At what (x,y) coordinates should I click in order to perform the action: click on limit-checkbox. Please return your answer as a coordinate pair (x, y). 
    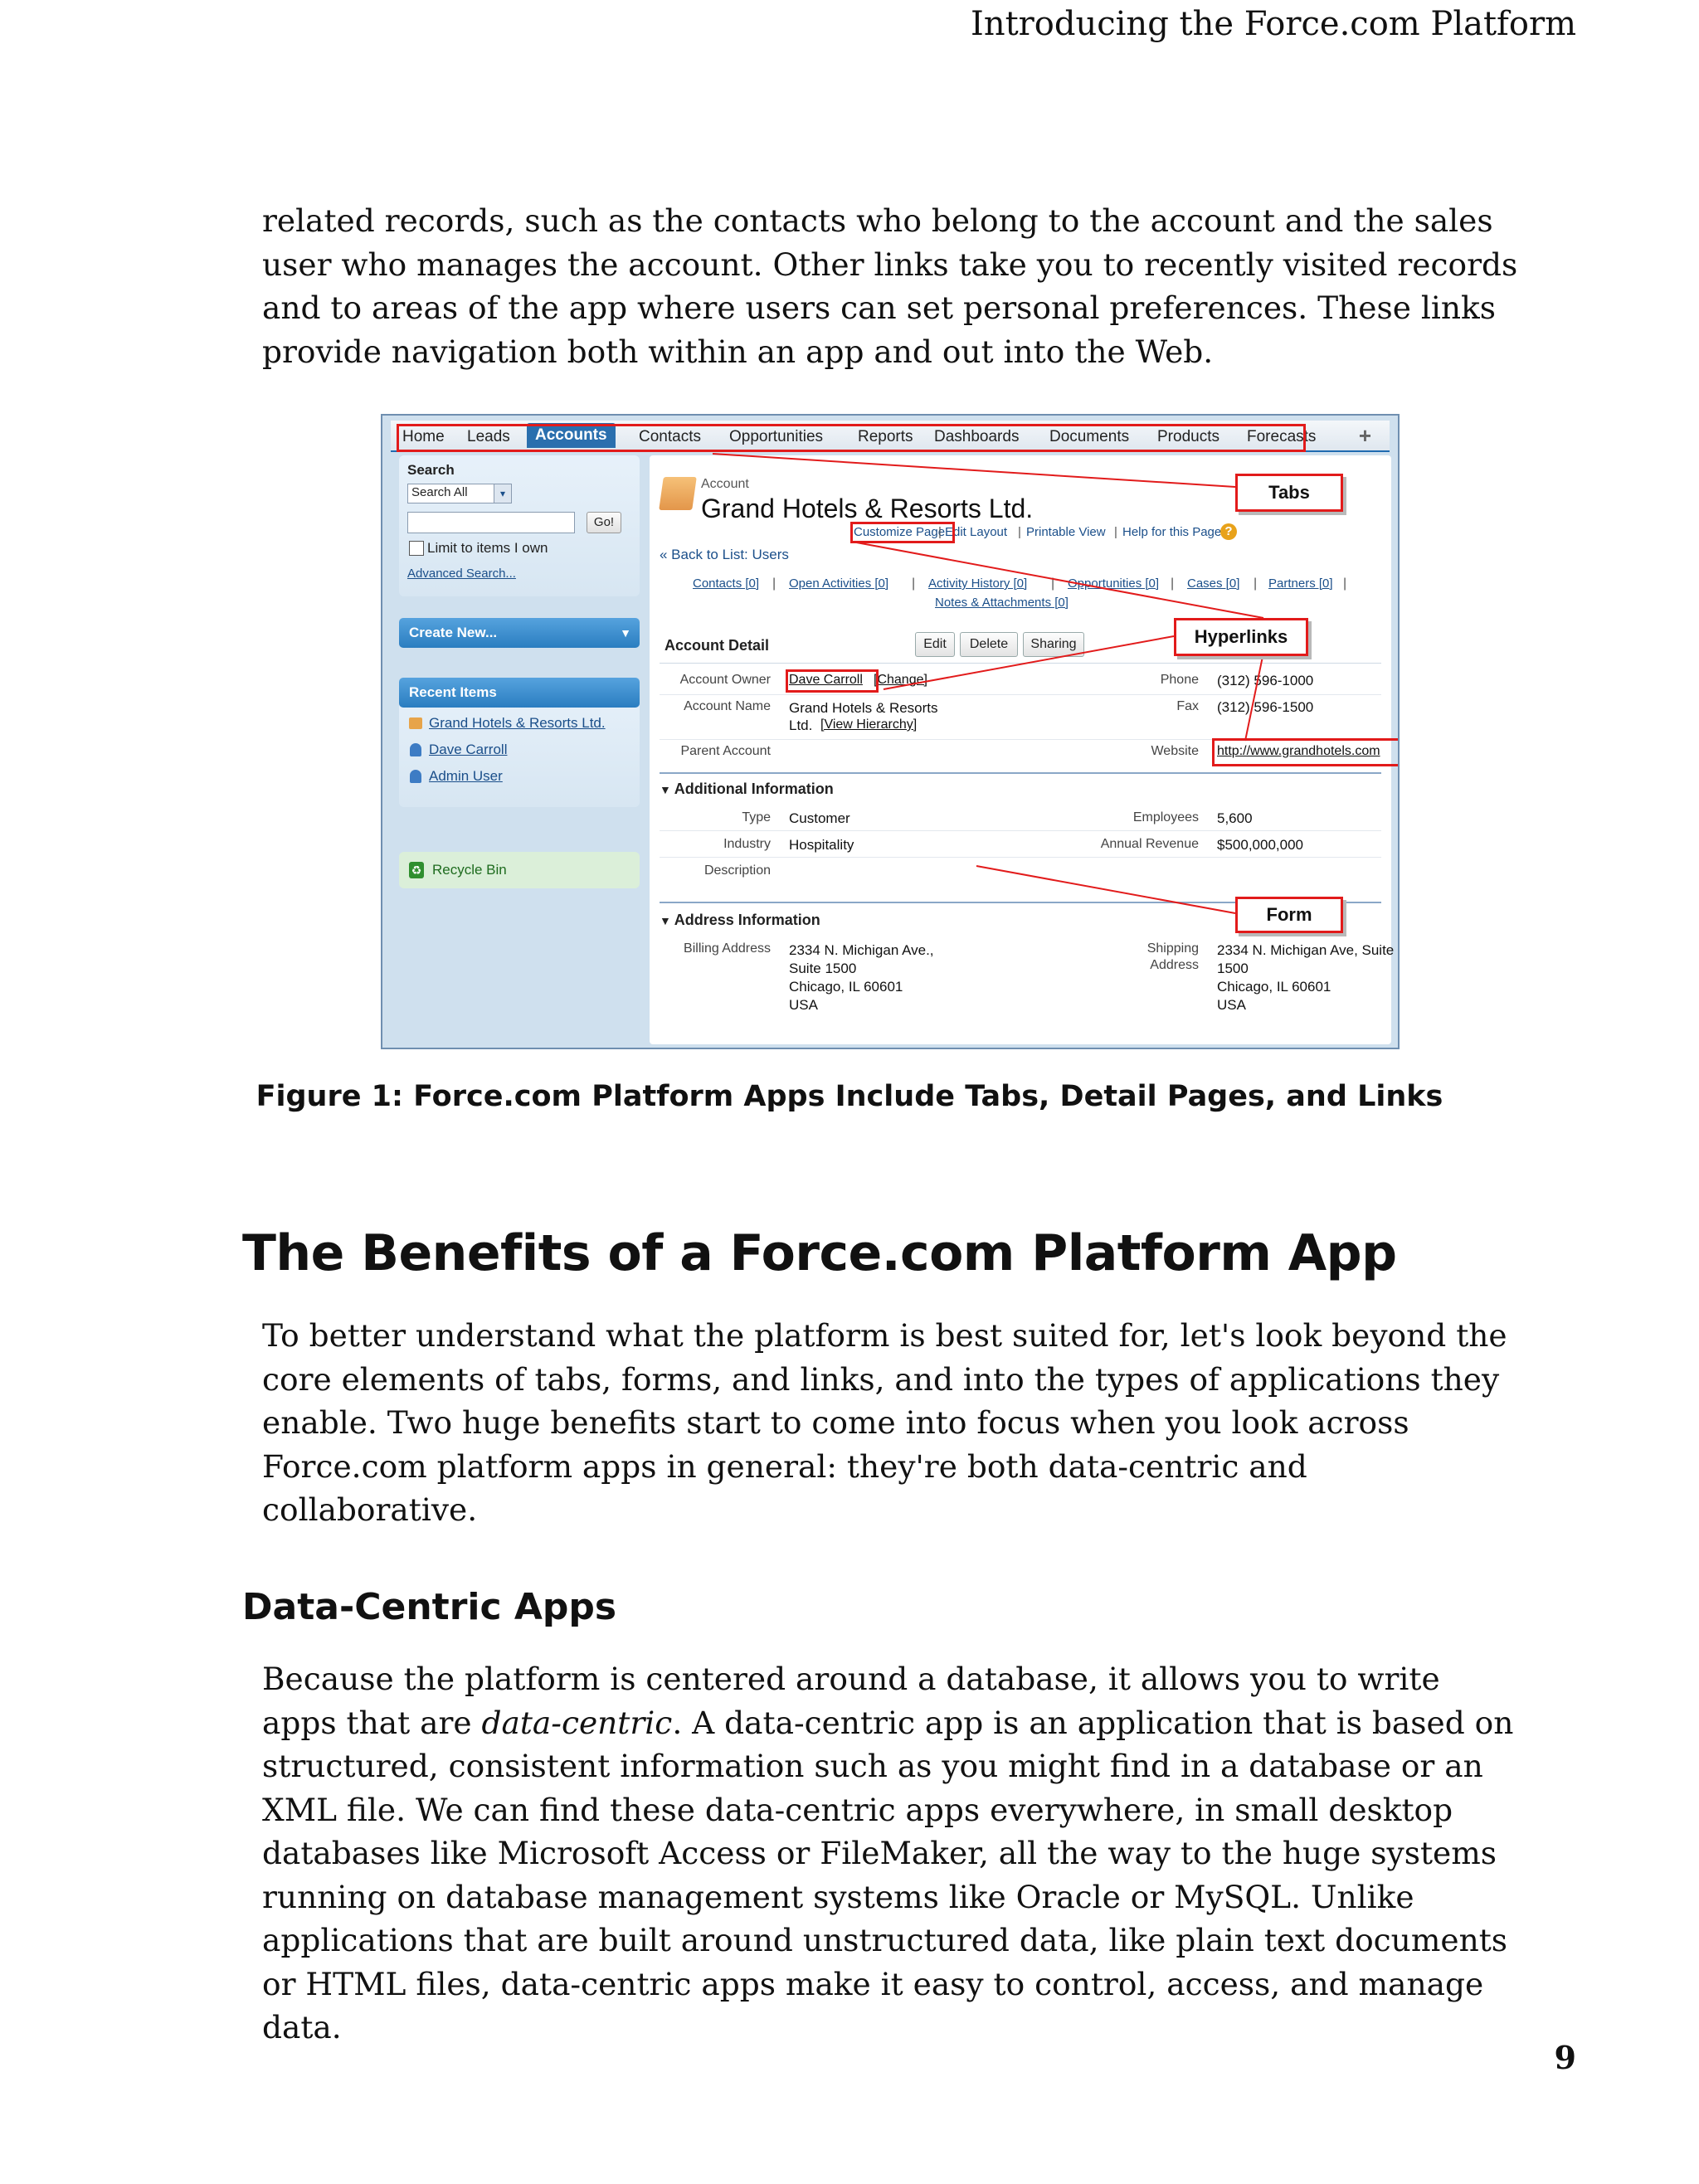
    Looking at the image, I should click on (416, 548).